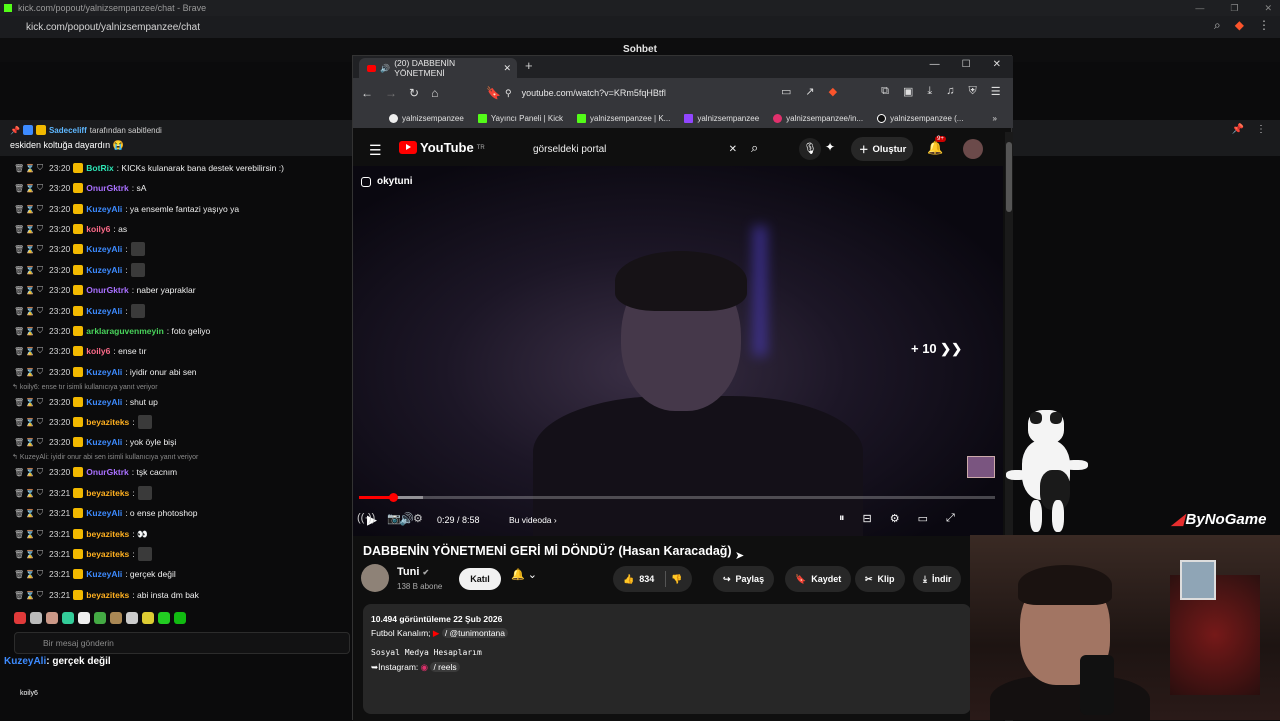  I want to click on minimize-icon: —, so click(1199, 8).